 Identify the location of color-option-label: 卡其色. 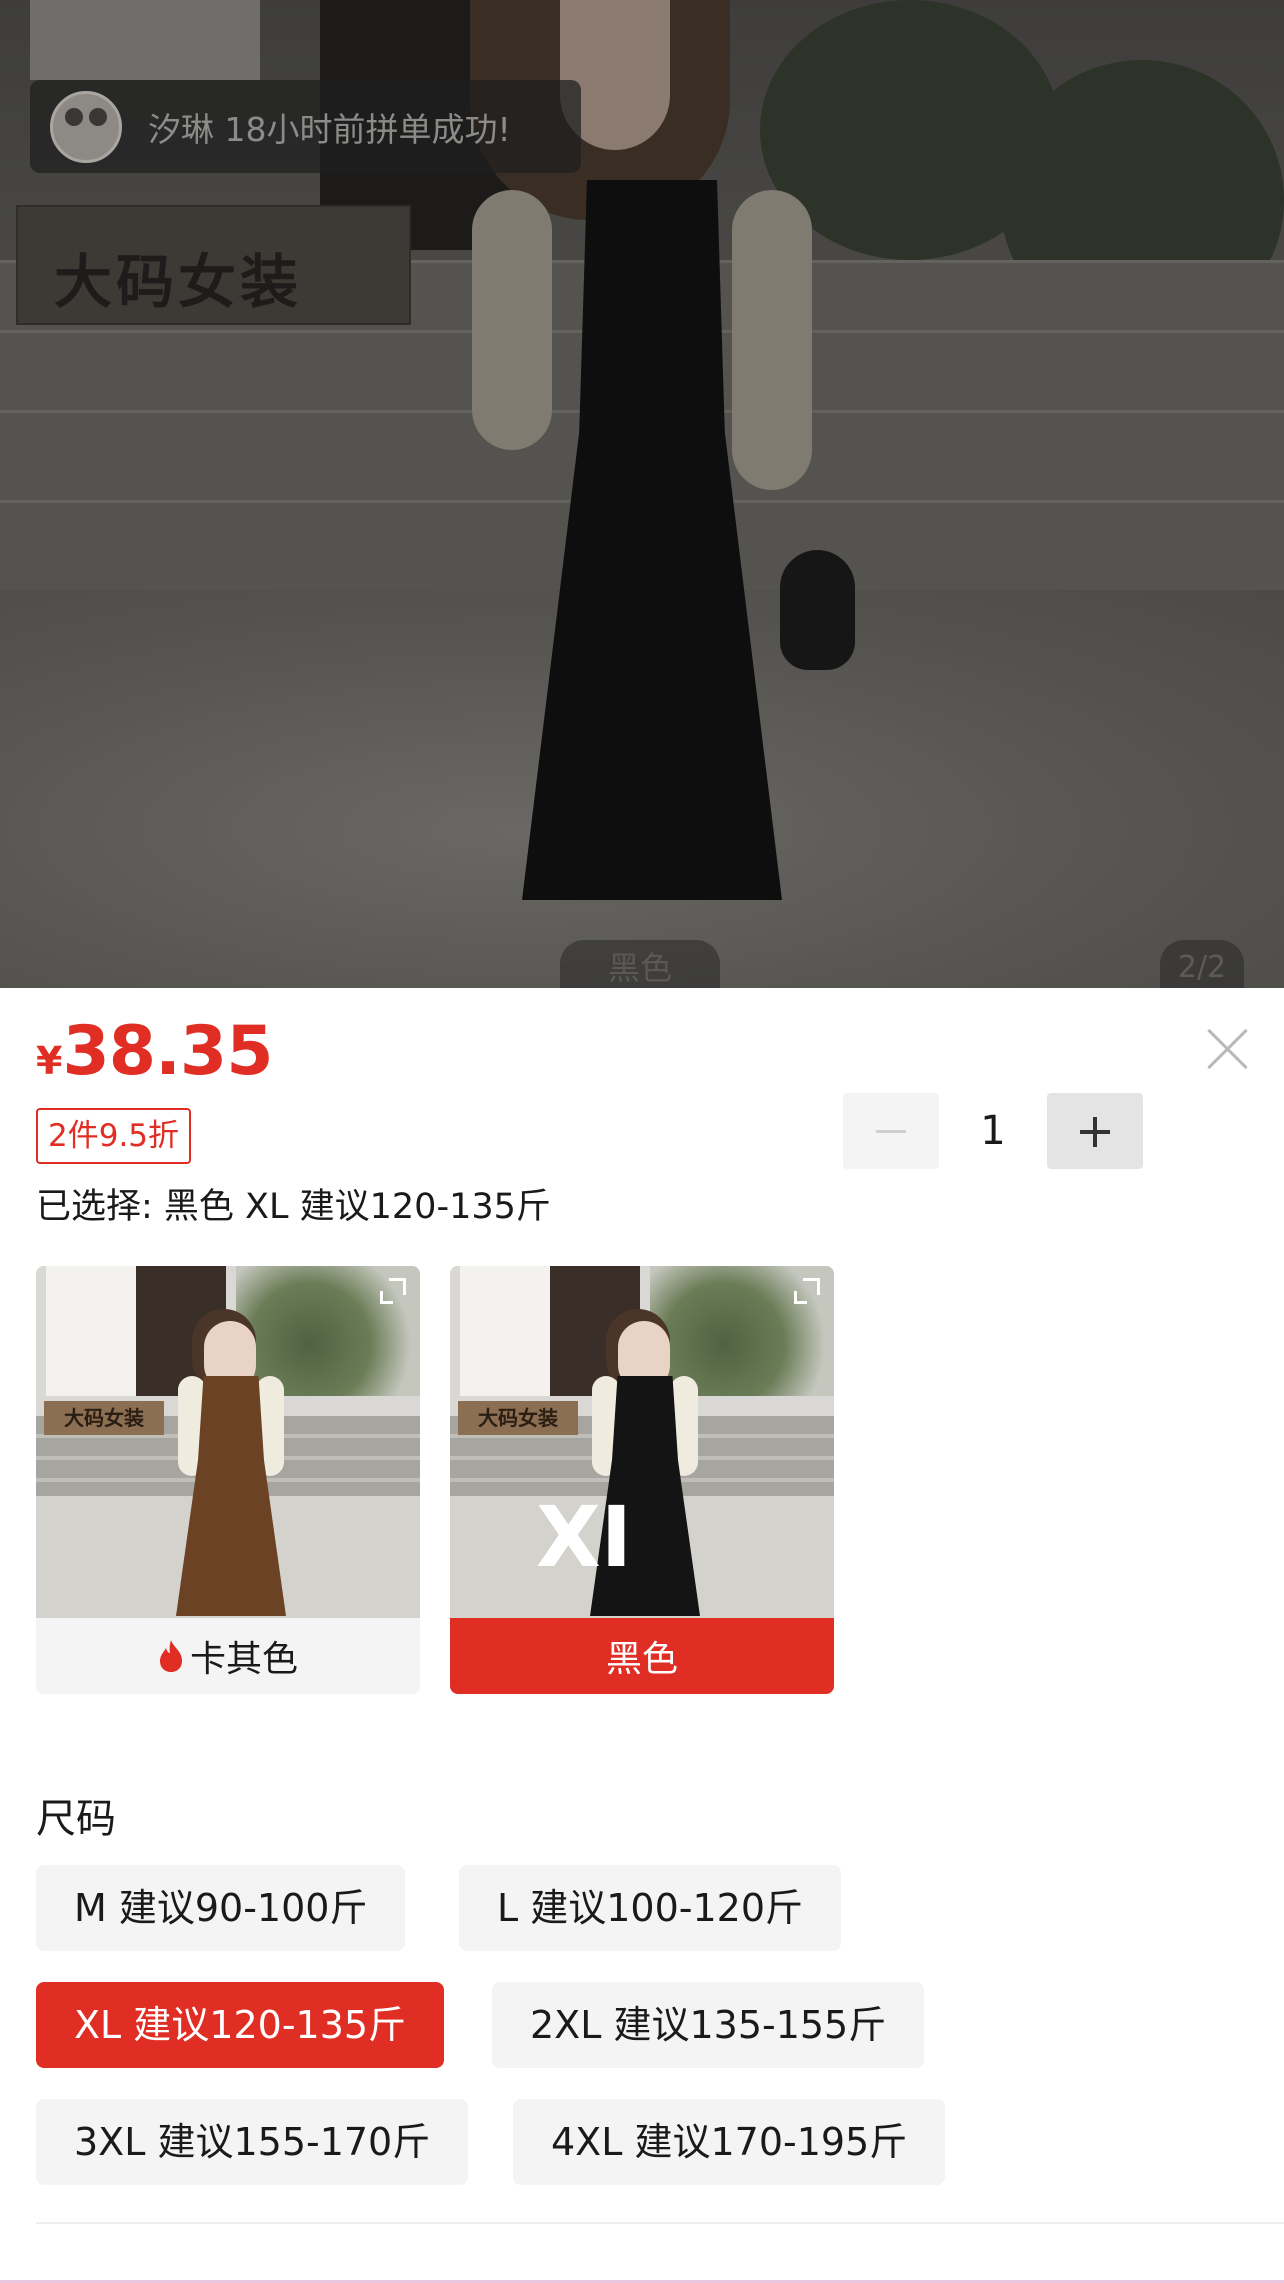
(228, 1656).